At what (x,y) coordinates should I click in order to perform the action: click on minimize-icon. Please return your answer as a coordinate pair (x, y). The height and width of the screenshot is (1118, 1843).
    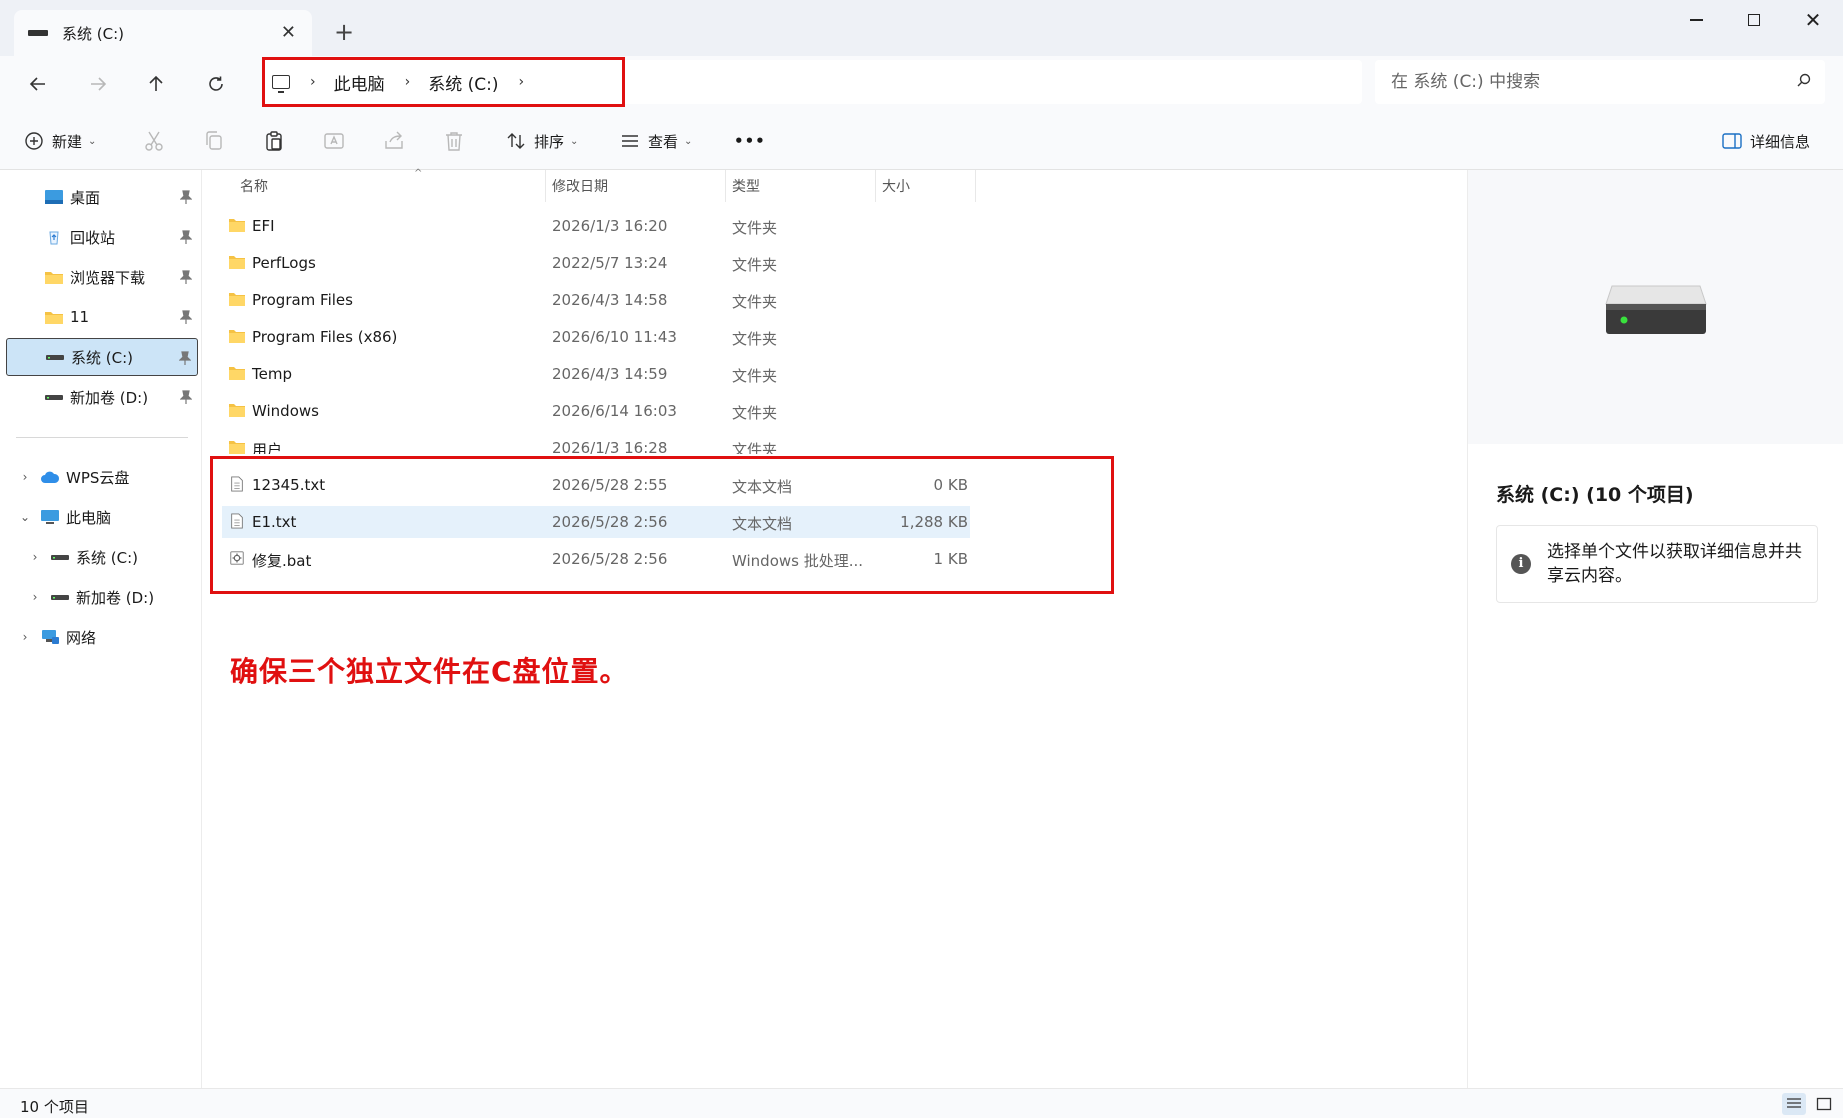
    Looking at the image, I should click on (1696, 20).